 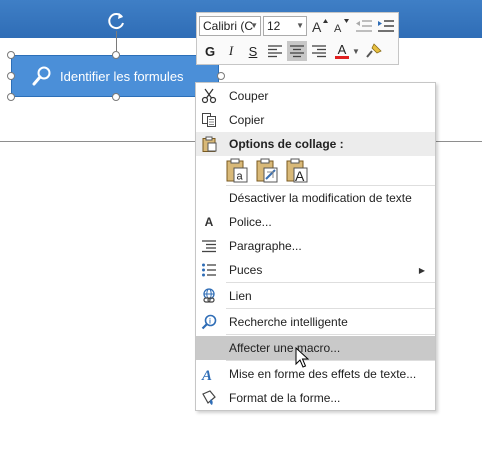 What do you see at coordinates (210, 51) in the screenshot?
I see `bold-button: G` at bounding box center [210, 51].